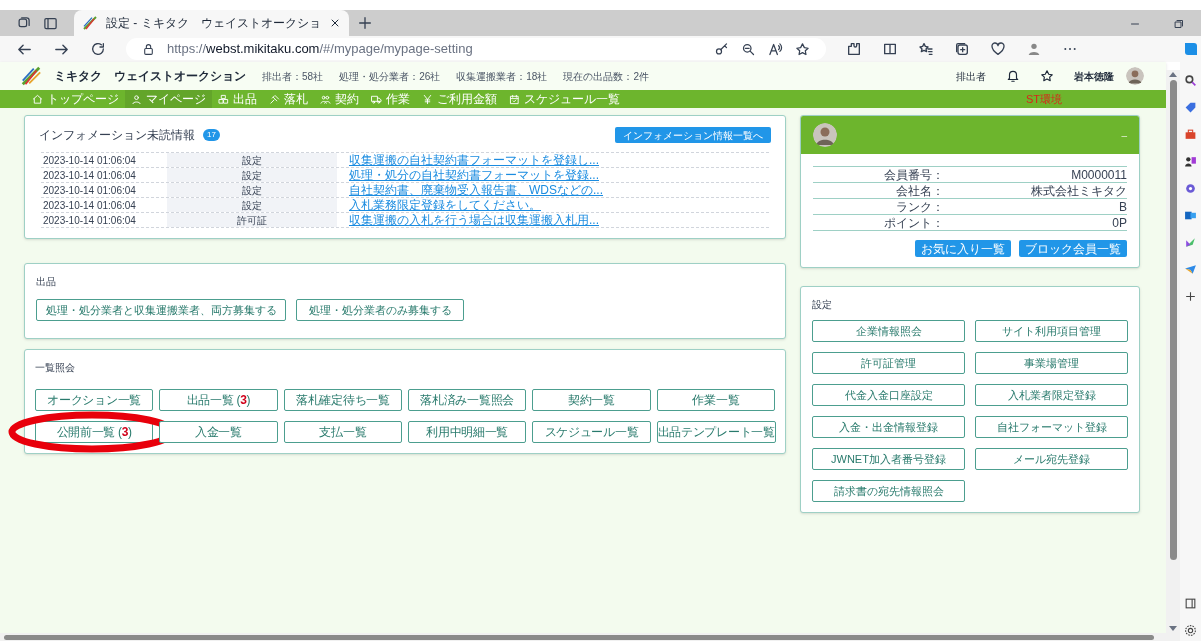  Describe the element at coordinates (98, 49) in the screenshot. I see `refresh-icon` at that location.